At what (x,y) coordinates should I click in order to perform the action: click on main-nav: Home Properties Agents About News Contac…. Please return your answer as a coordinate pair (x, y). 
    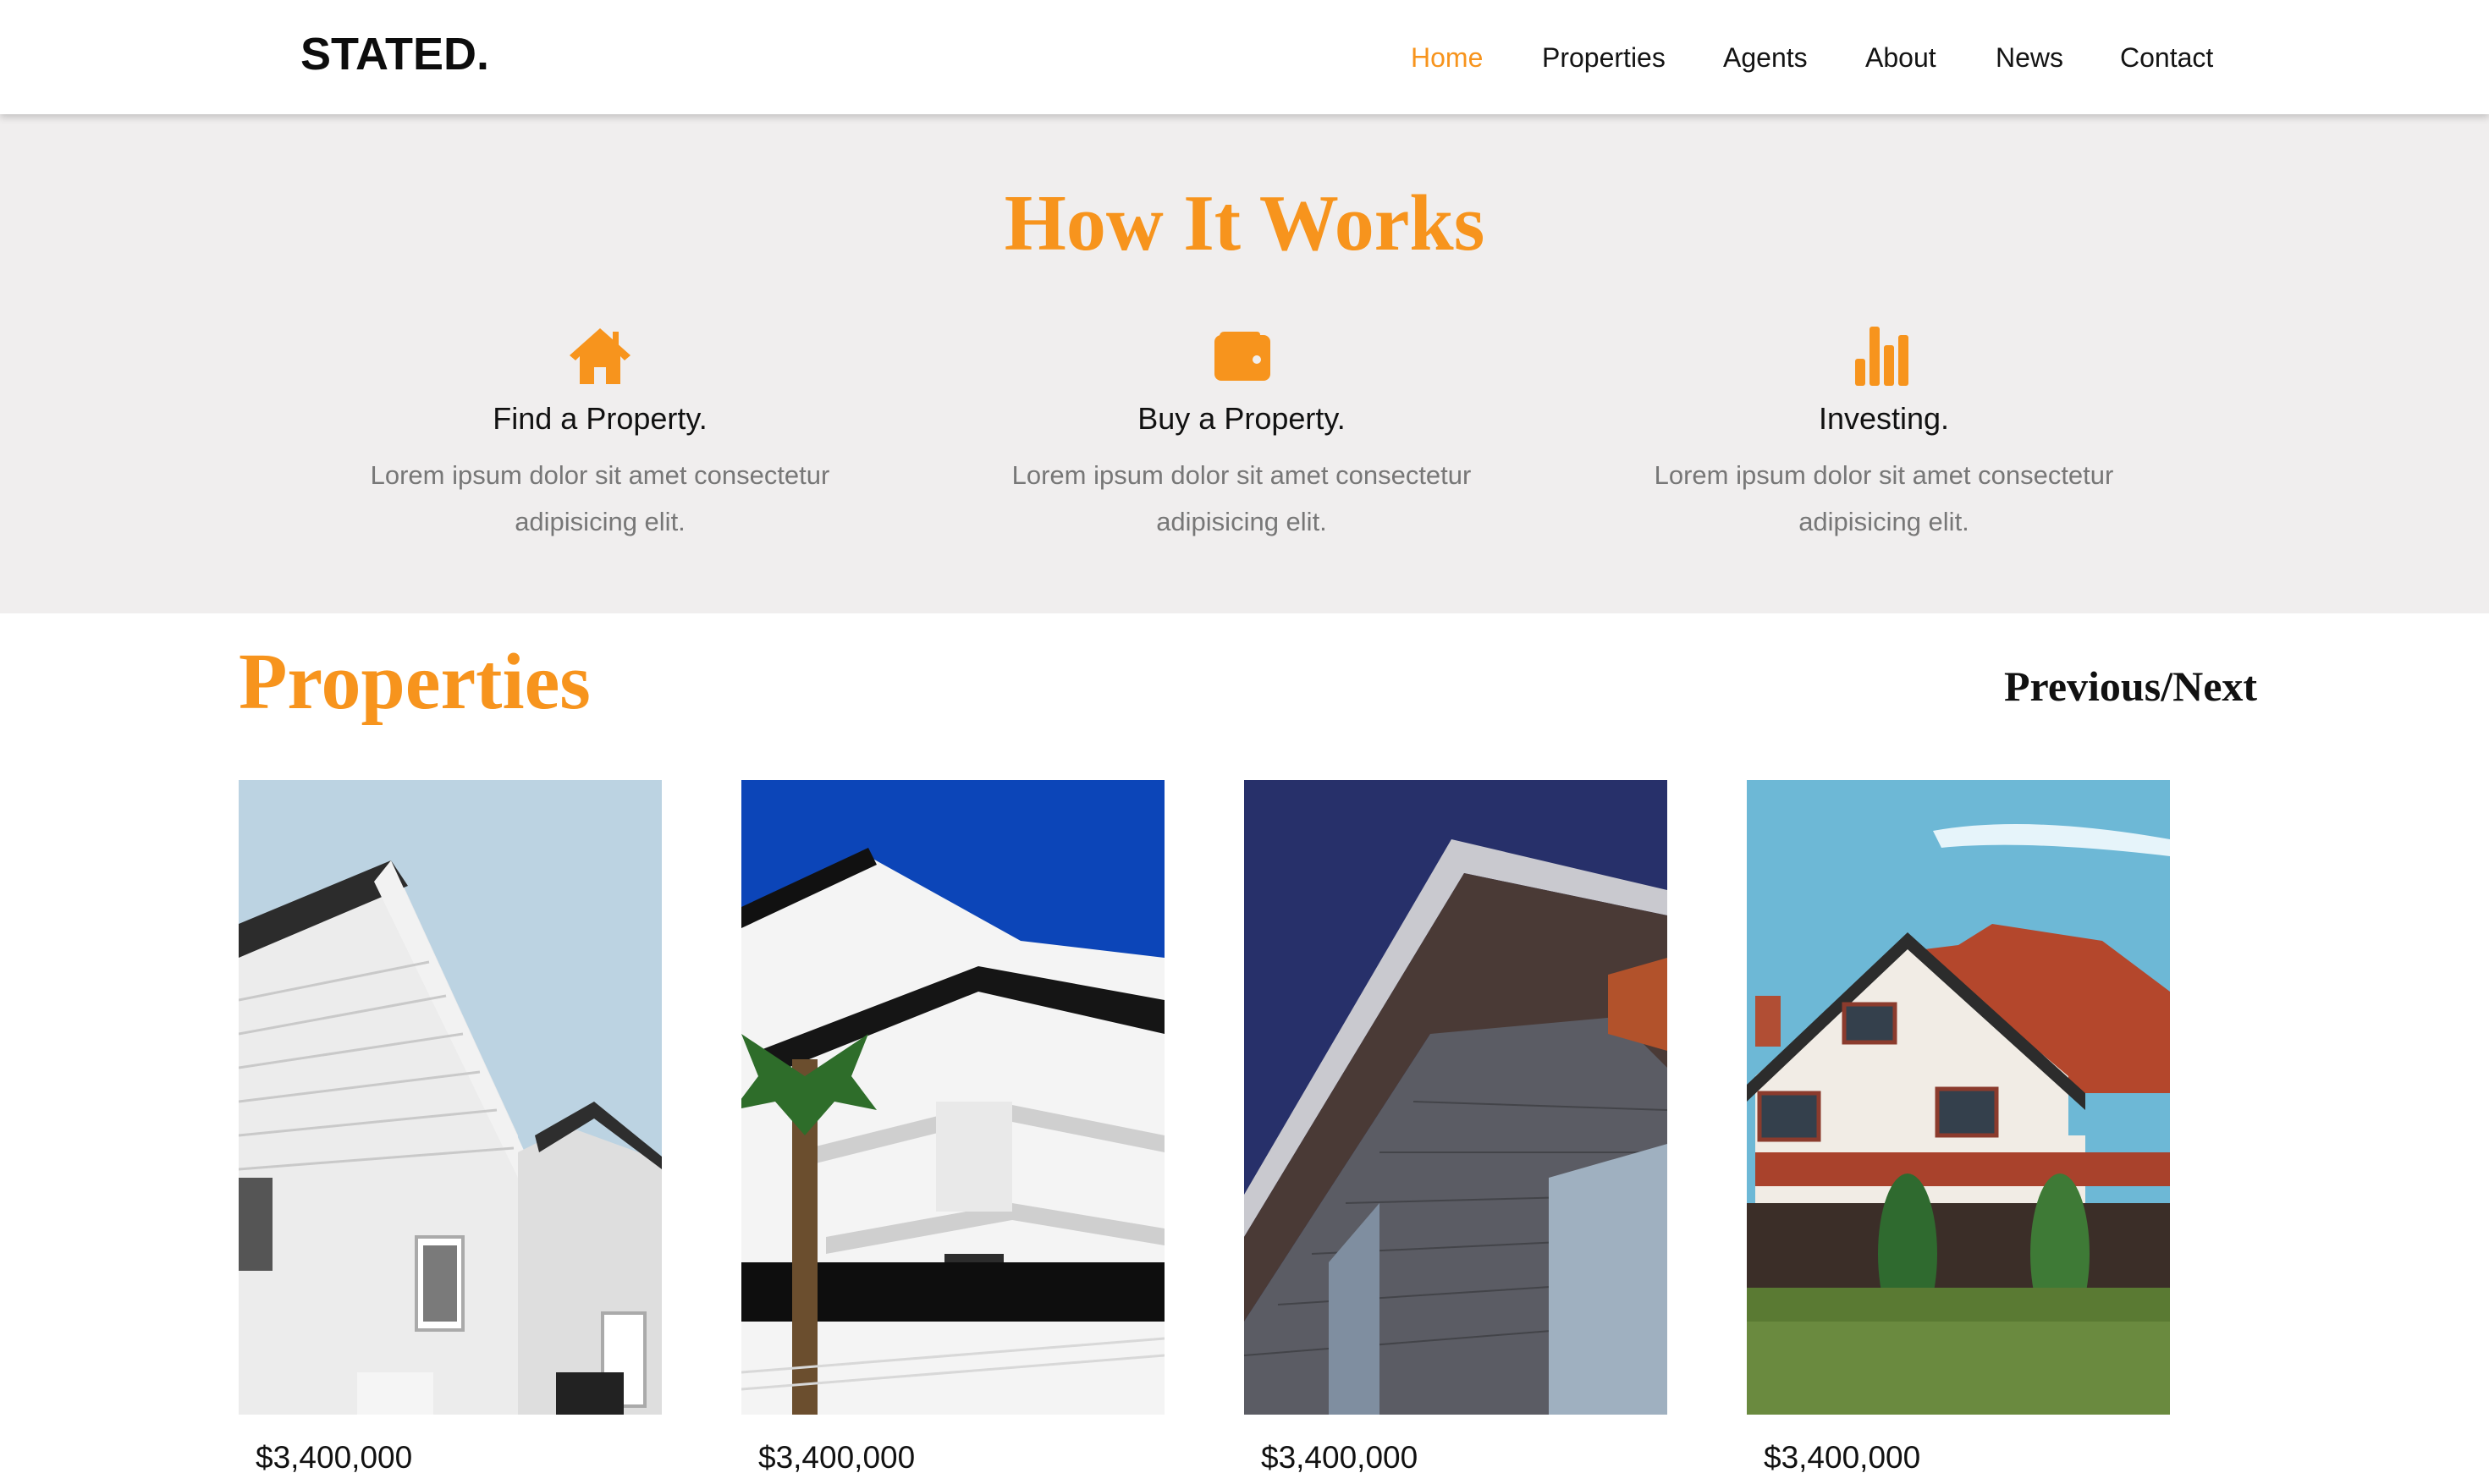
    Looking at the image, I should click on (1244, 61).